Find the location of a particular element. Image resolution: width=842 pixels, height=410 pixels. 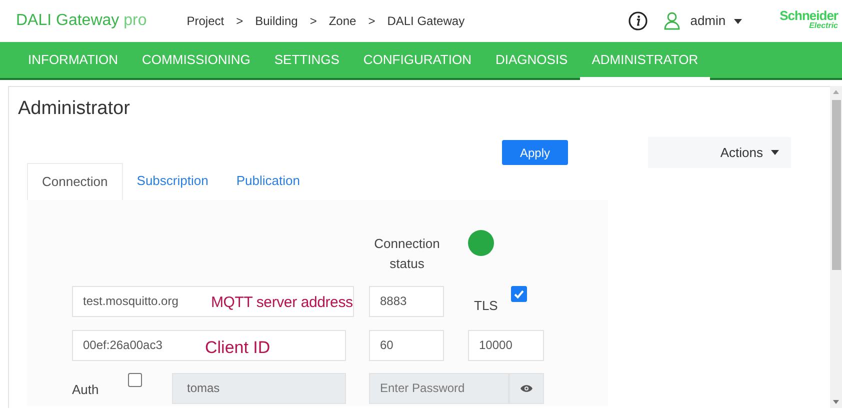

page-title: Administrator is located at coordinates (74, 109).